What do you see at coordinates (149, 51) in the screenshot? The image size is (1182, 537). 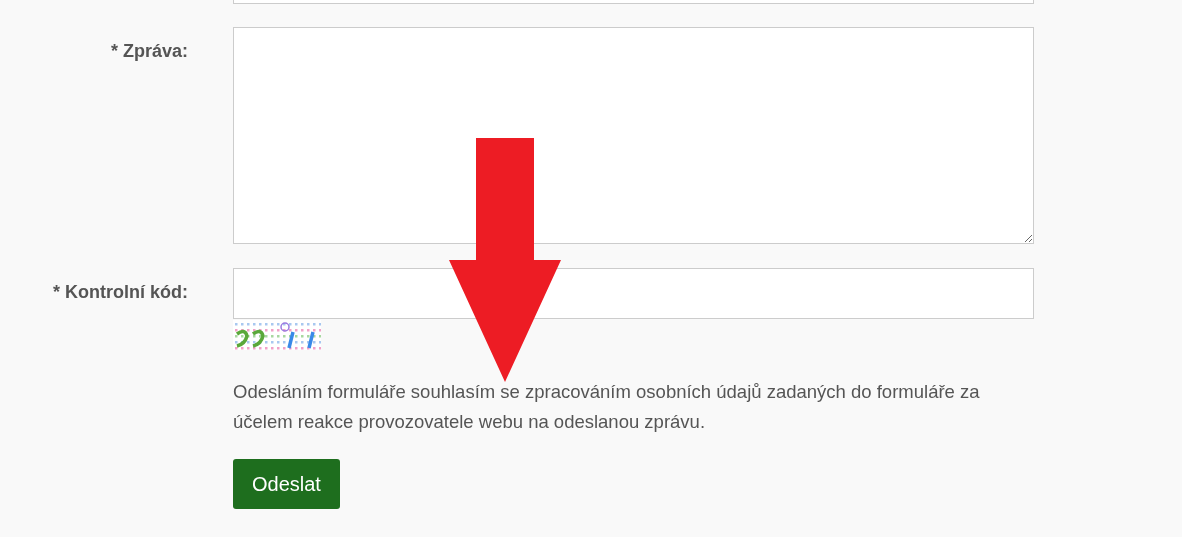 I see `field-label: * Zpráva:` at bounding box center [149, 51].